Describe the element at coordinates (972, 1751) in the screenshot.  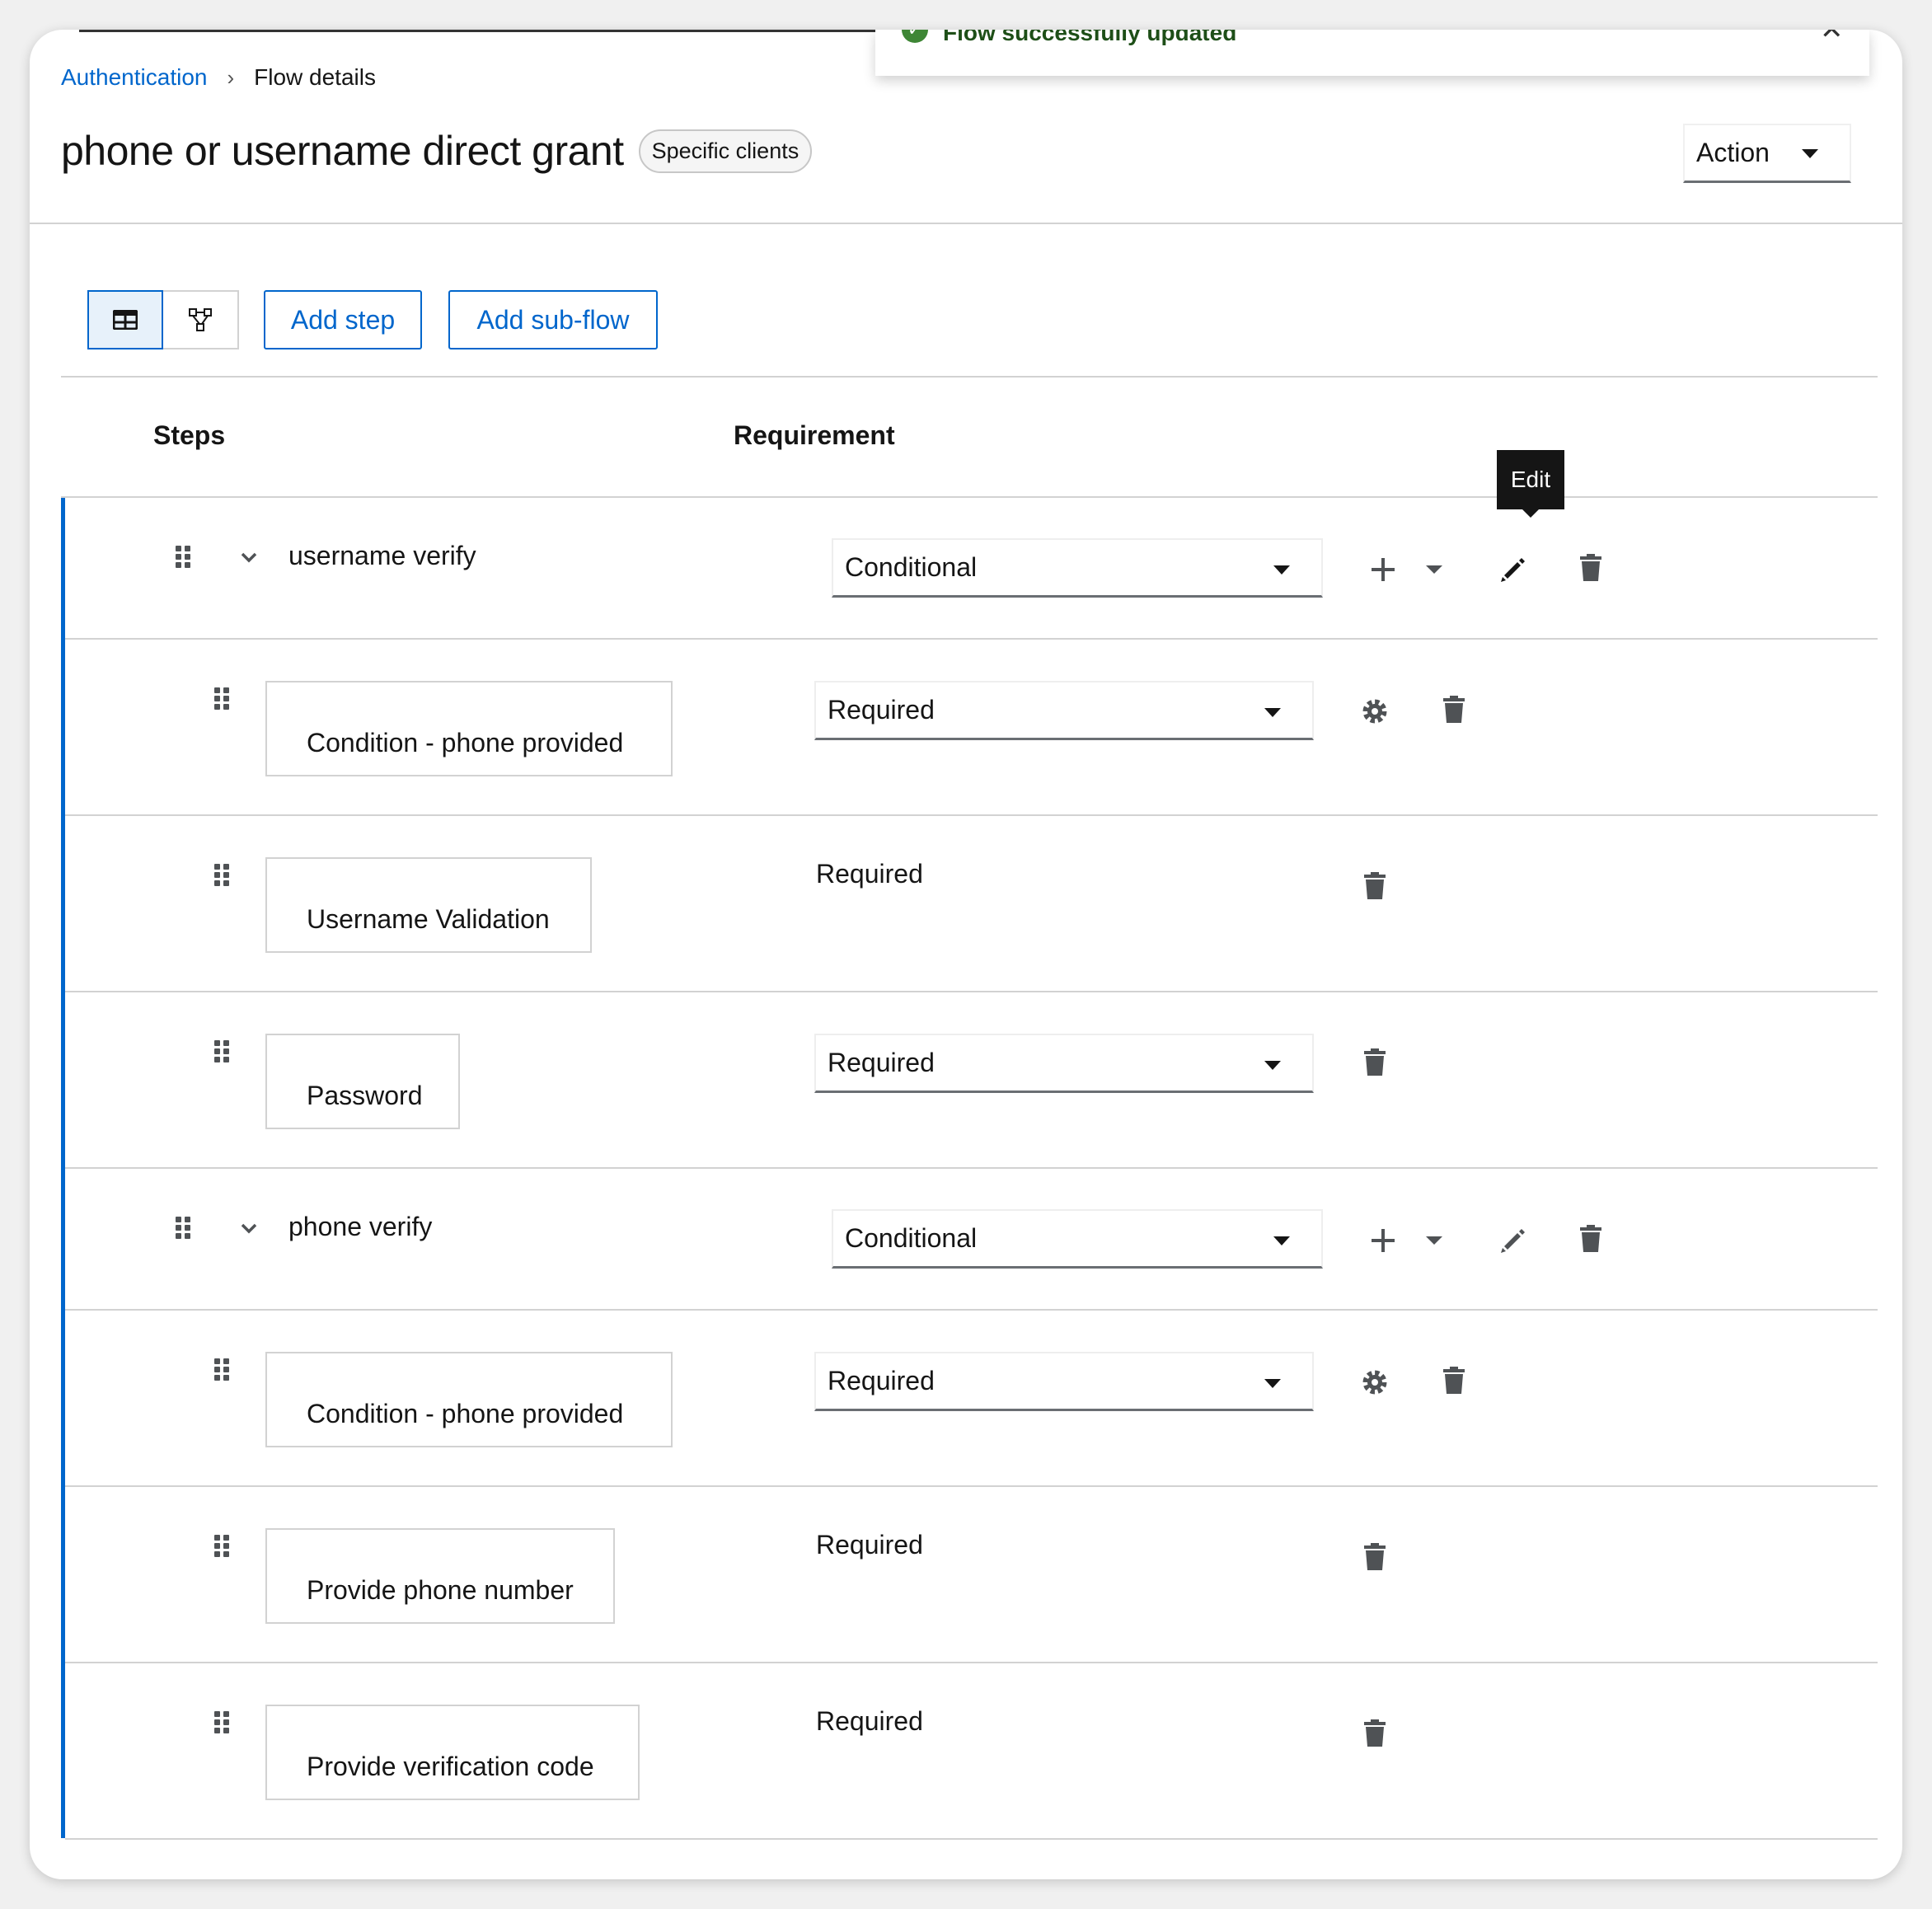
I see `table-row: Provide verification code Required` at that location.